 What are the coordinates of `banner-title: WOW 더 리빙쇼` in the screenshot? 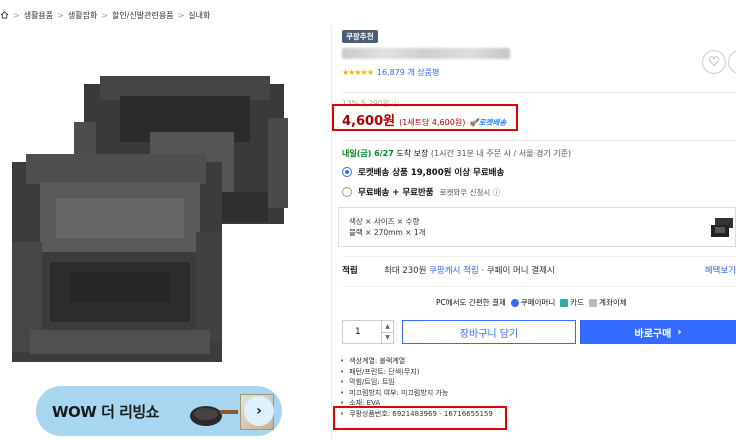 It's located at (106, 412).